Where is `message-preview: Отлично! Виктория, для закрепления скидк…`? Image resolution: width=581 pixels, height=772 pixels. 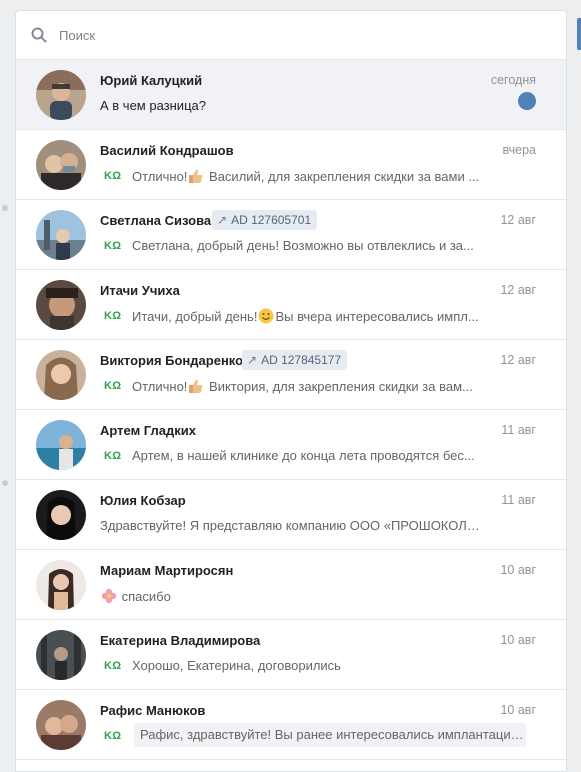
message-preview: Отлично! Виктория, для закрепления скидк… is located at coordinates (302, 386).